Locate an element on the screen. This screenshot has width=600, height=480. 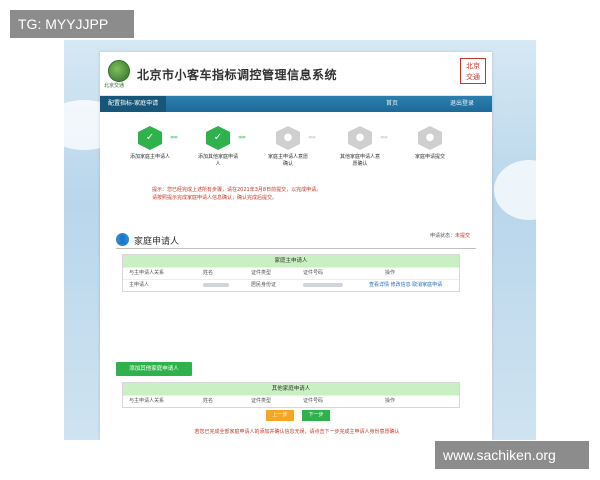
other-applicants-table: 其他家庭申请人 与主申请人关系 姓名 证件类型 证件号码 操作 is located at coordinates (291, 395).